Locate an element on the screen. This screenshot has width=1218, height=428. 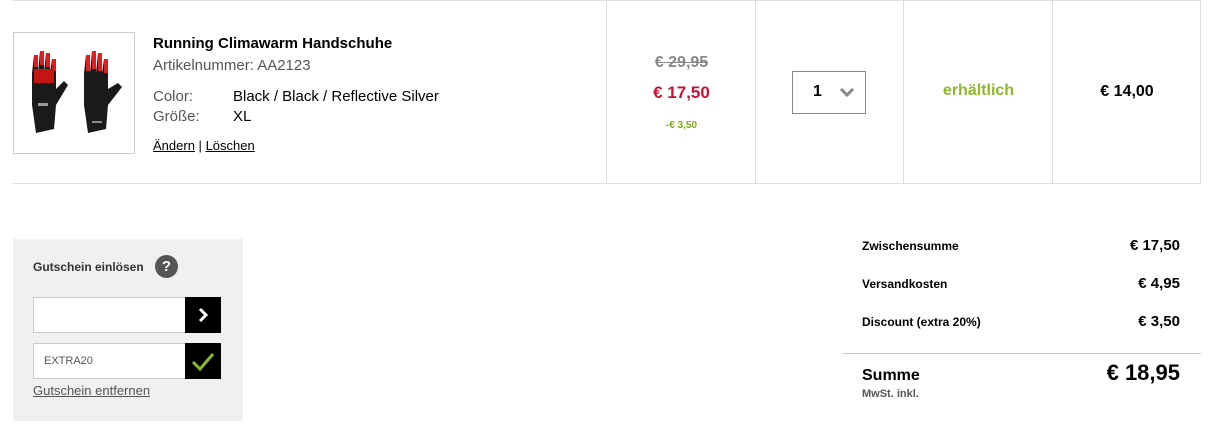
coupon-input is located at coordinates (109, 315).